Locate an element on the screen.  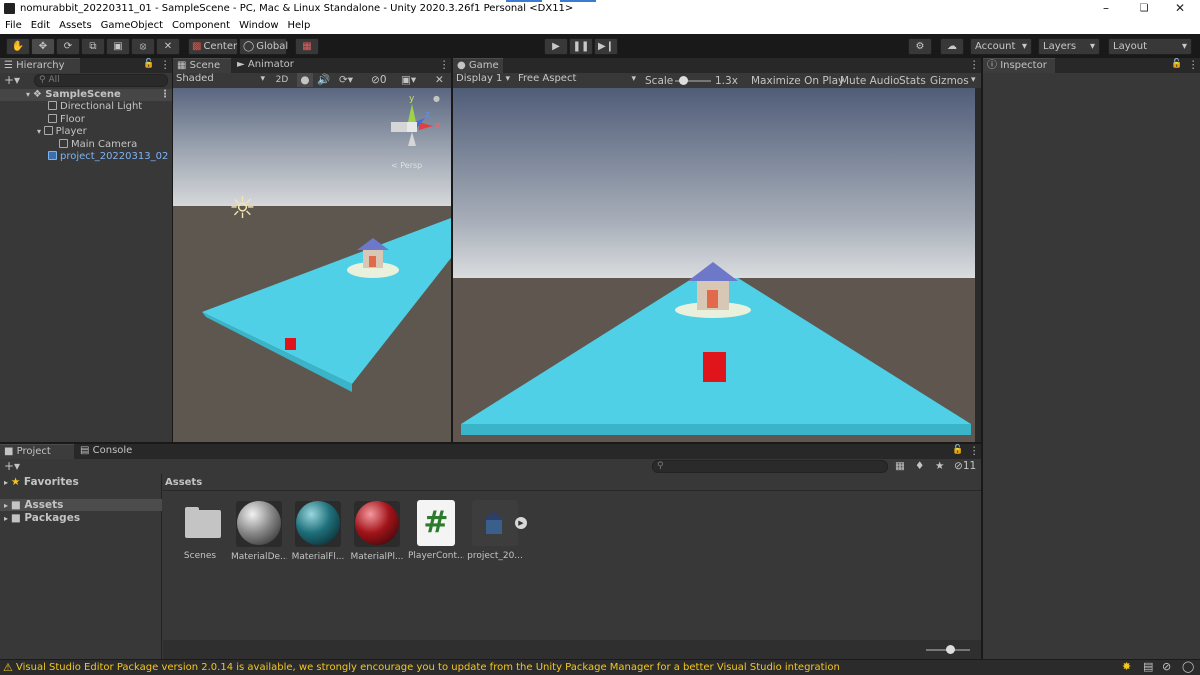
minimize-icon: – is located at coordinates (1106, 9).